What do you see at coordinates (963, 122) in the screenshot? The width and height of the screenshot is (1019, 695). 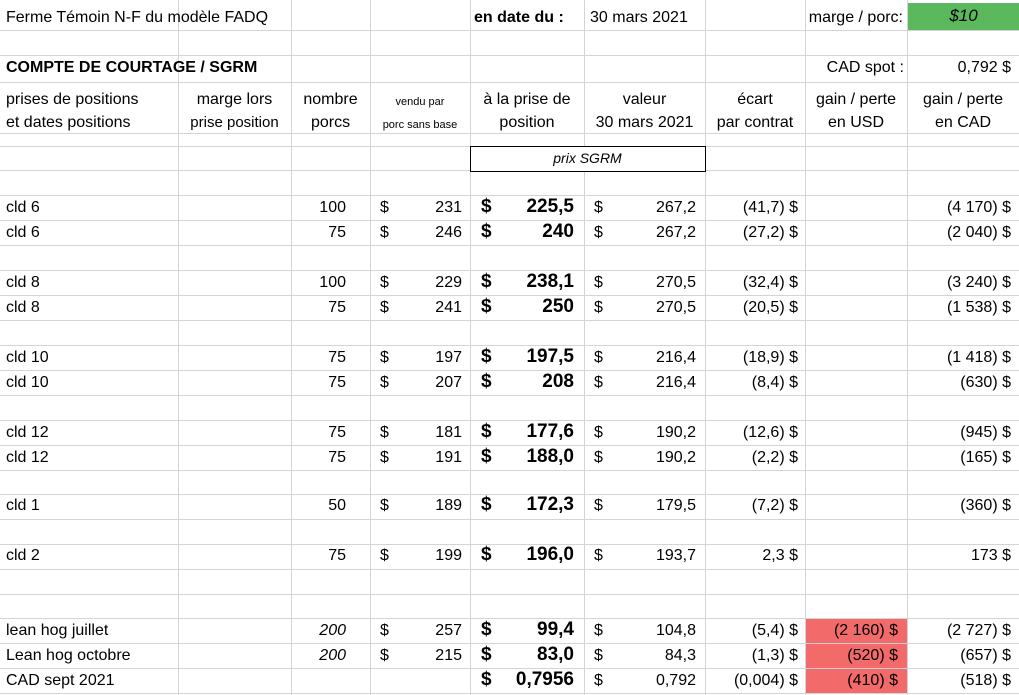 I see `col-header-cad-2: en CAD` at bounding box center [963, 122].